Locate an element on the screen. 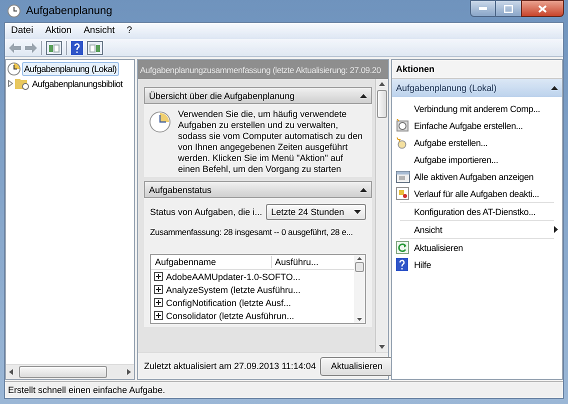 This screenshot has width=568, height=404. section-title: Aufgabenstatus is located at coordinates (180, 190).